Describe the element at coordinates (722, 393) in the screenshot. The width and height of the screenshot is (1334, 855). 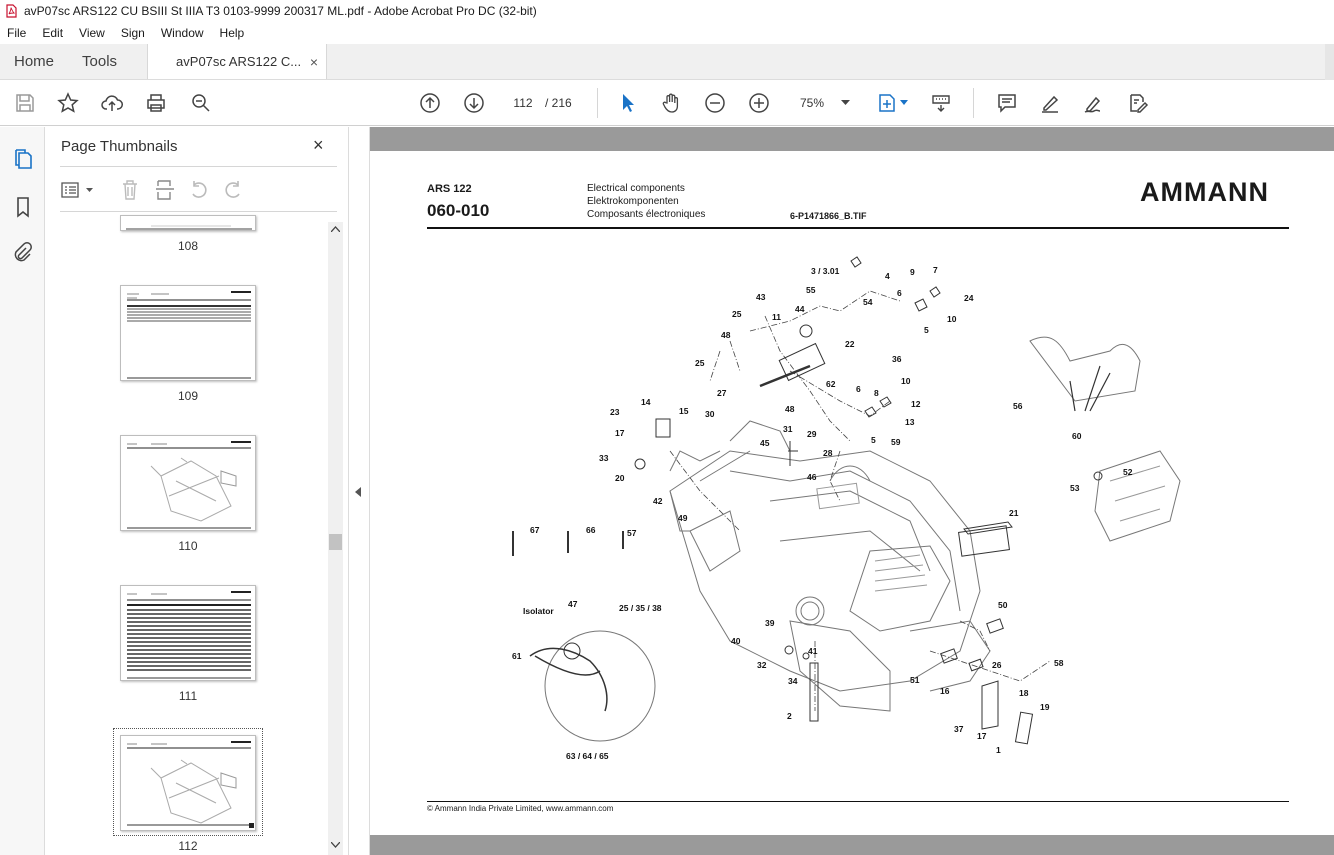
I see `callout: 27` at that location.